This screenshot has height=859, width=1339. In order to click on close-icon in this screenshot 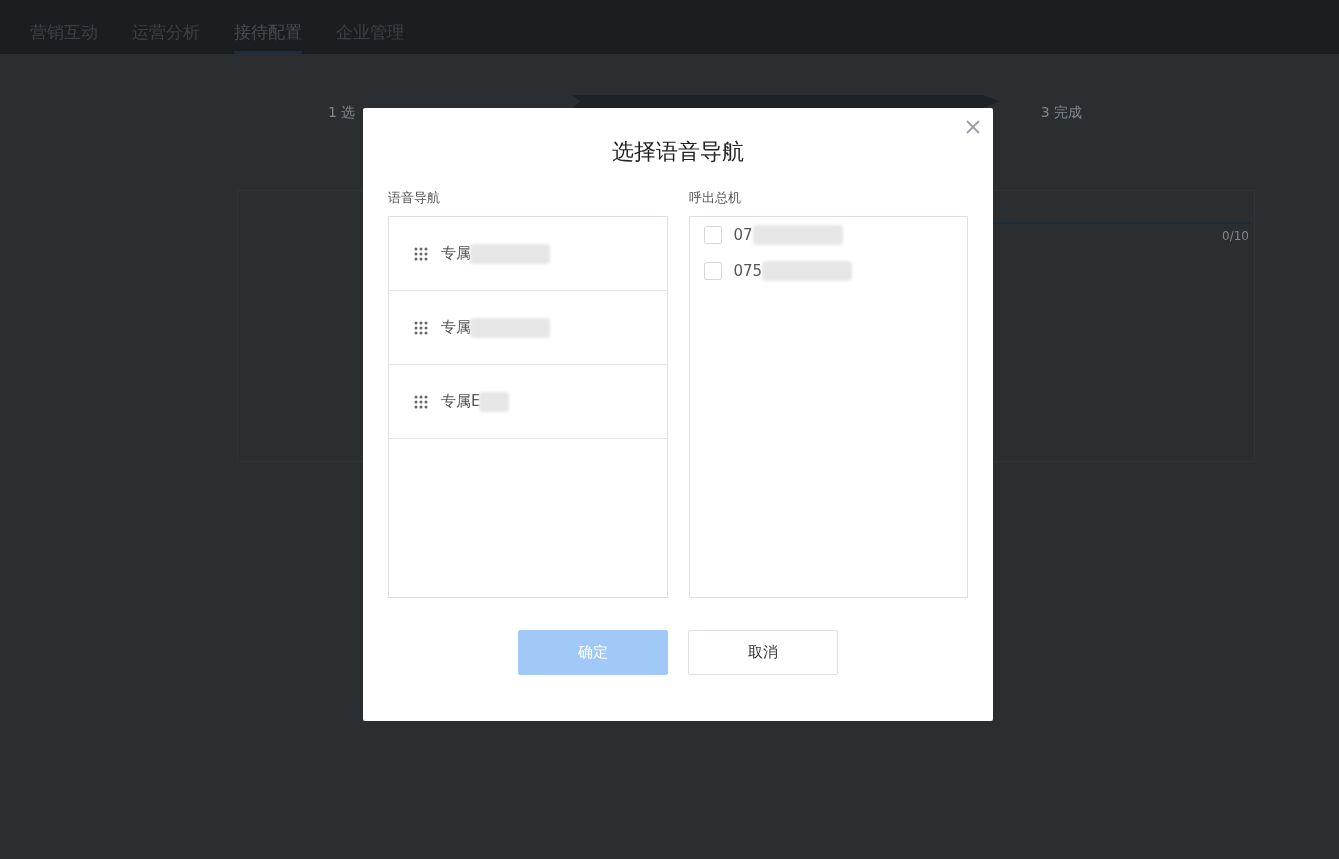, I will do `click(973, 127)`.